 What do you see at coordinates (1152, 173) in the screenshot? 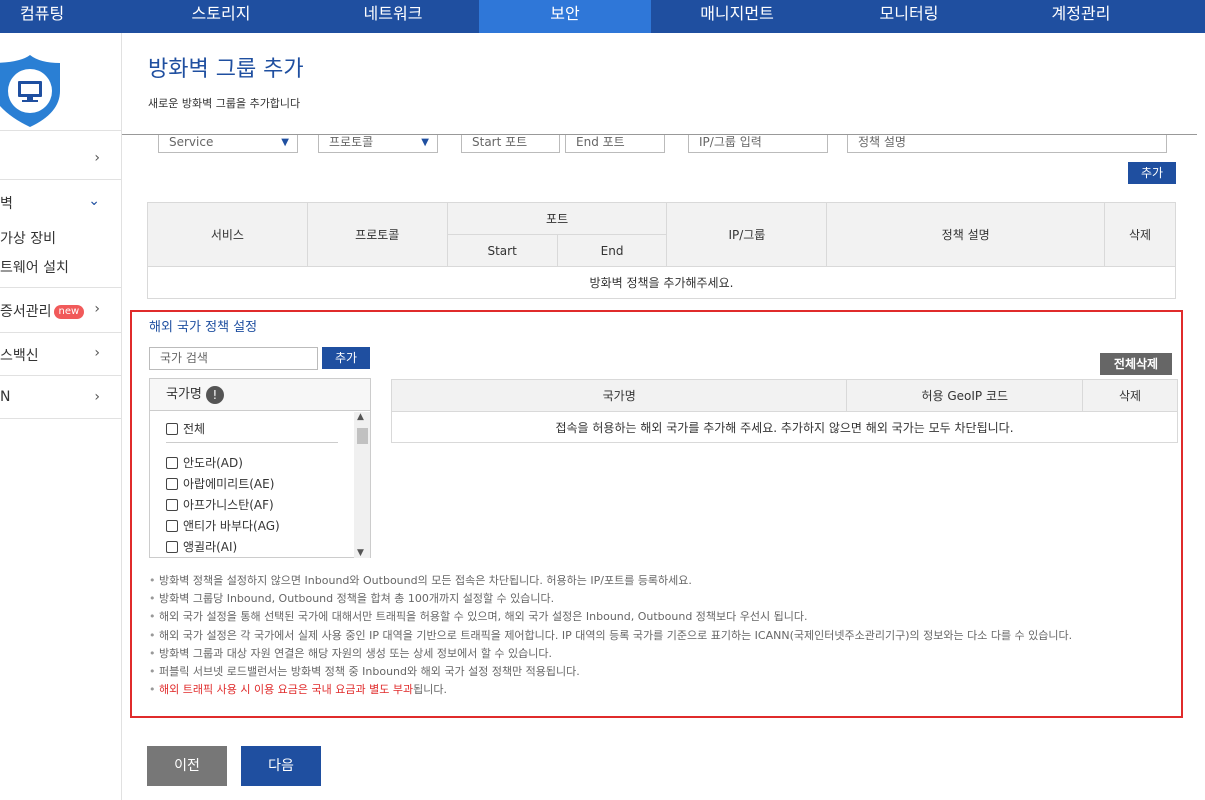
I see `add-policy-button: 추가` at bounding box center [1152, 173].